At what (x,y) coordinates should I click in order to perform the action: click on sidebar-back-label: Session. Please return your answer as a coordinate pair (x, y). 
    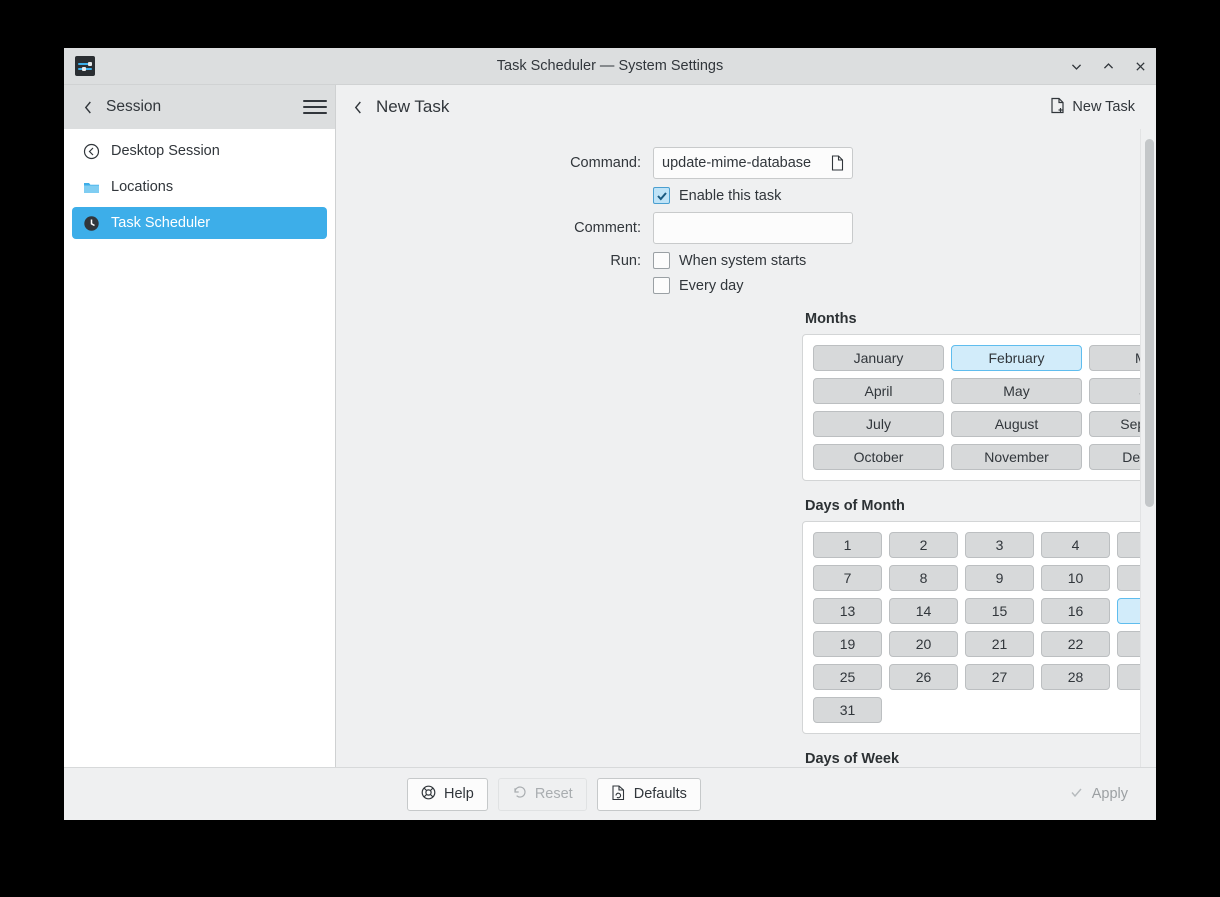
    Looking at the image, I should click on (133, 107).